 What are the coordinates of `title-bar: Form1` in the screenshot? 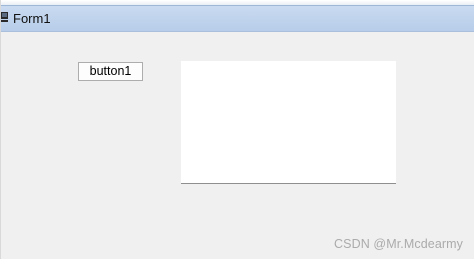 It's located at (237, 18).